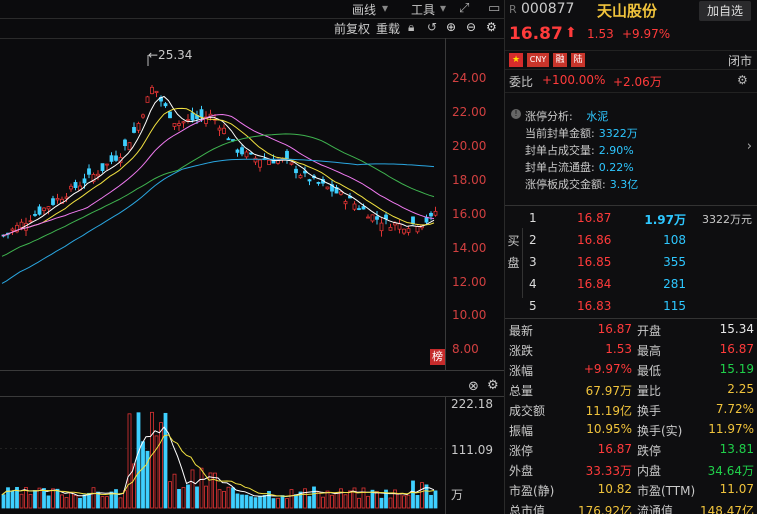 The height and width of the screenshot is (514, 757). I want to click on stat-value: 1.53, so click(618, 349).